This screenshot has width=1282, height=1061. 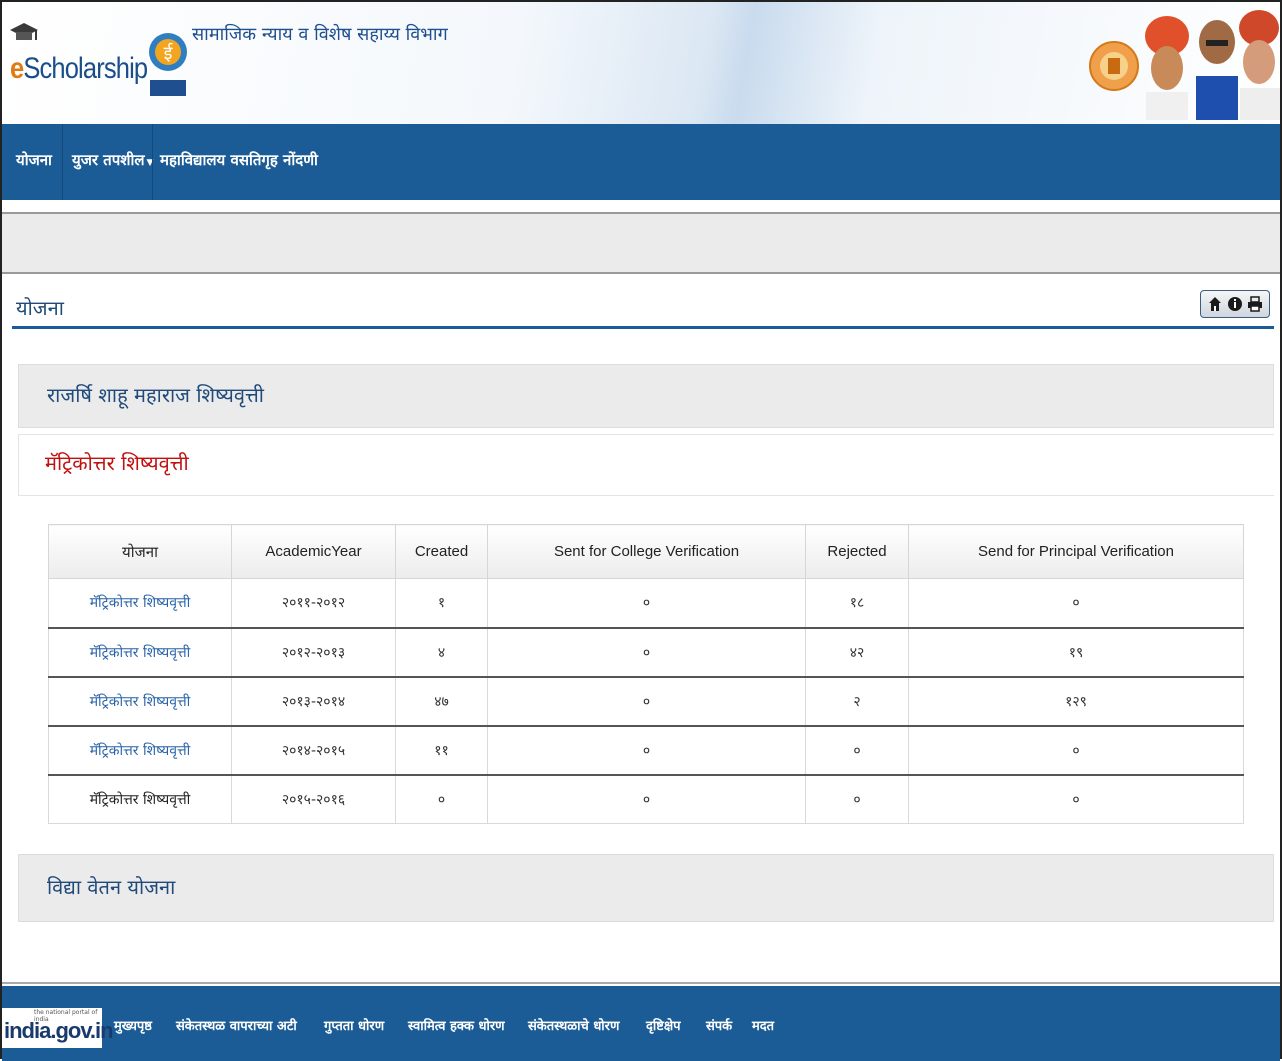 What do you see at coordinates (646, 888) in the screenshot?
I see `section-vidya-vetan: विद्या वेतन योजना` at bounding box center [646, 888].